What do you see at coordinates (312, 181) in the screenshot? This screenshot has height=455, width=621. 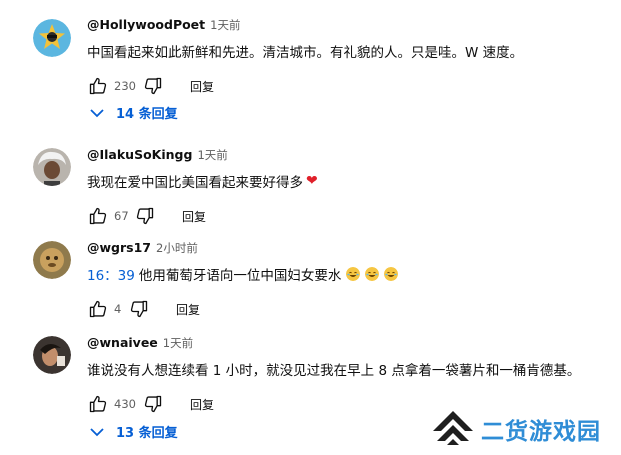 I see `heart-emoji: ❤` at bounding box center [312, 181].